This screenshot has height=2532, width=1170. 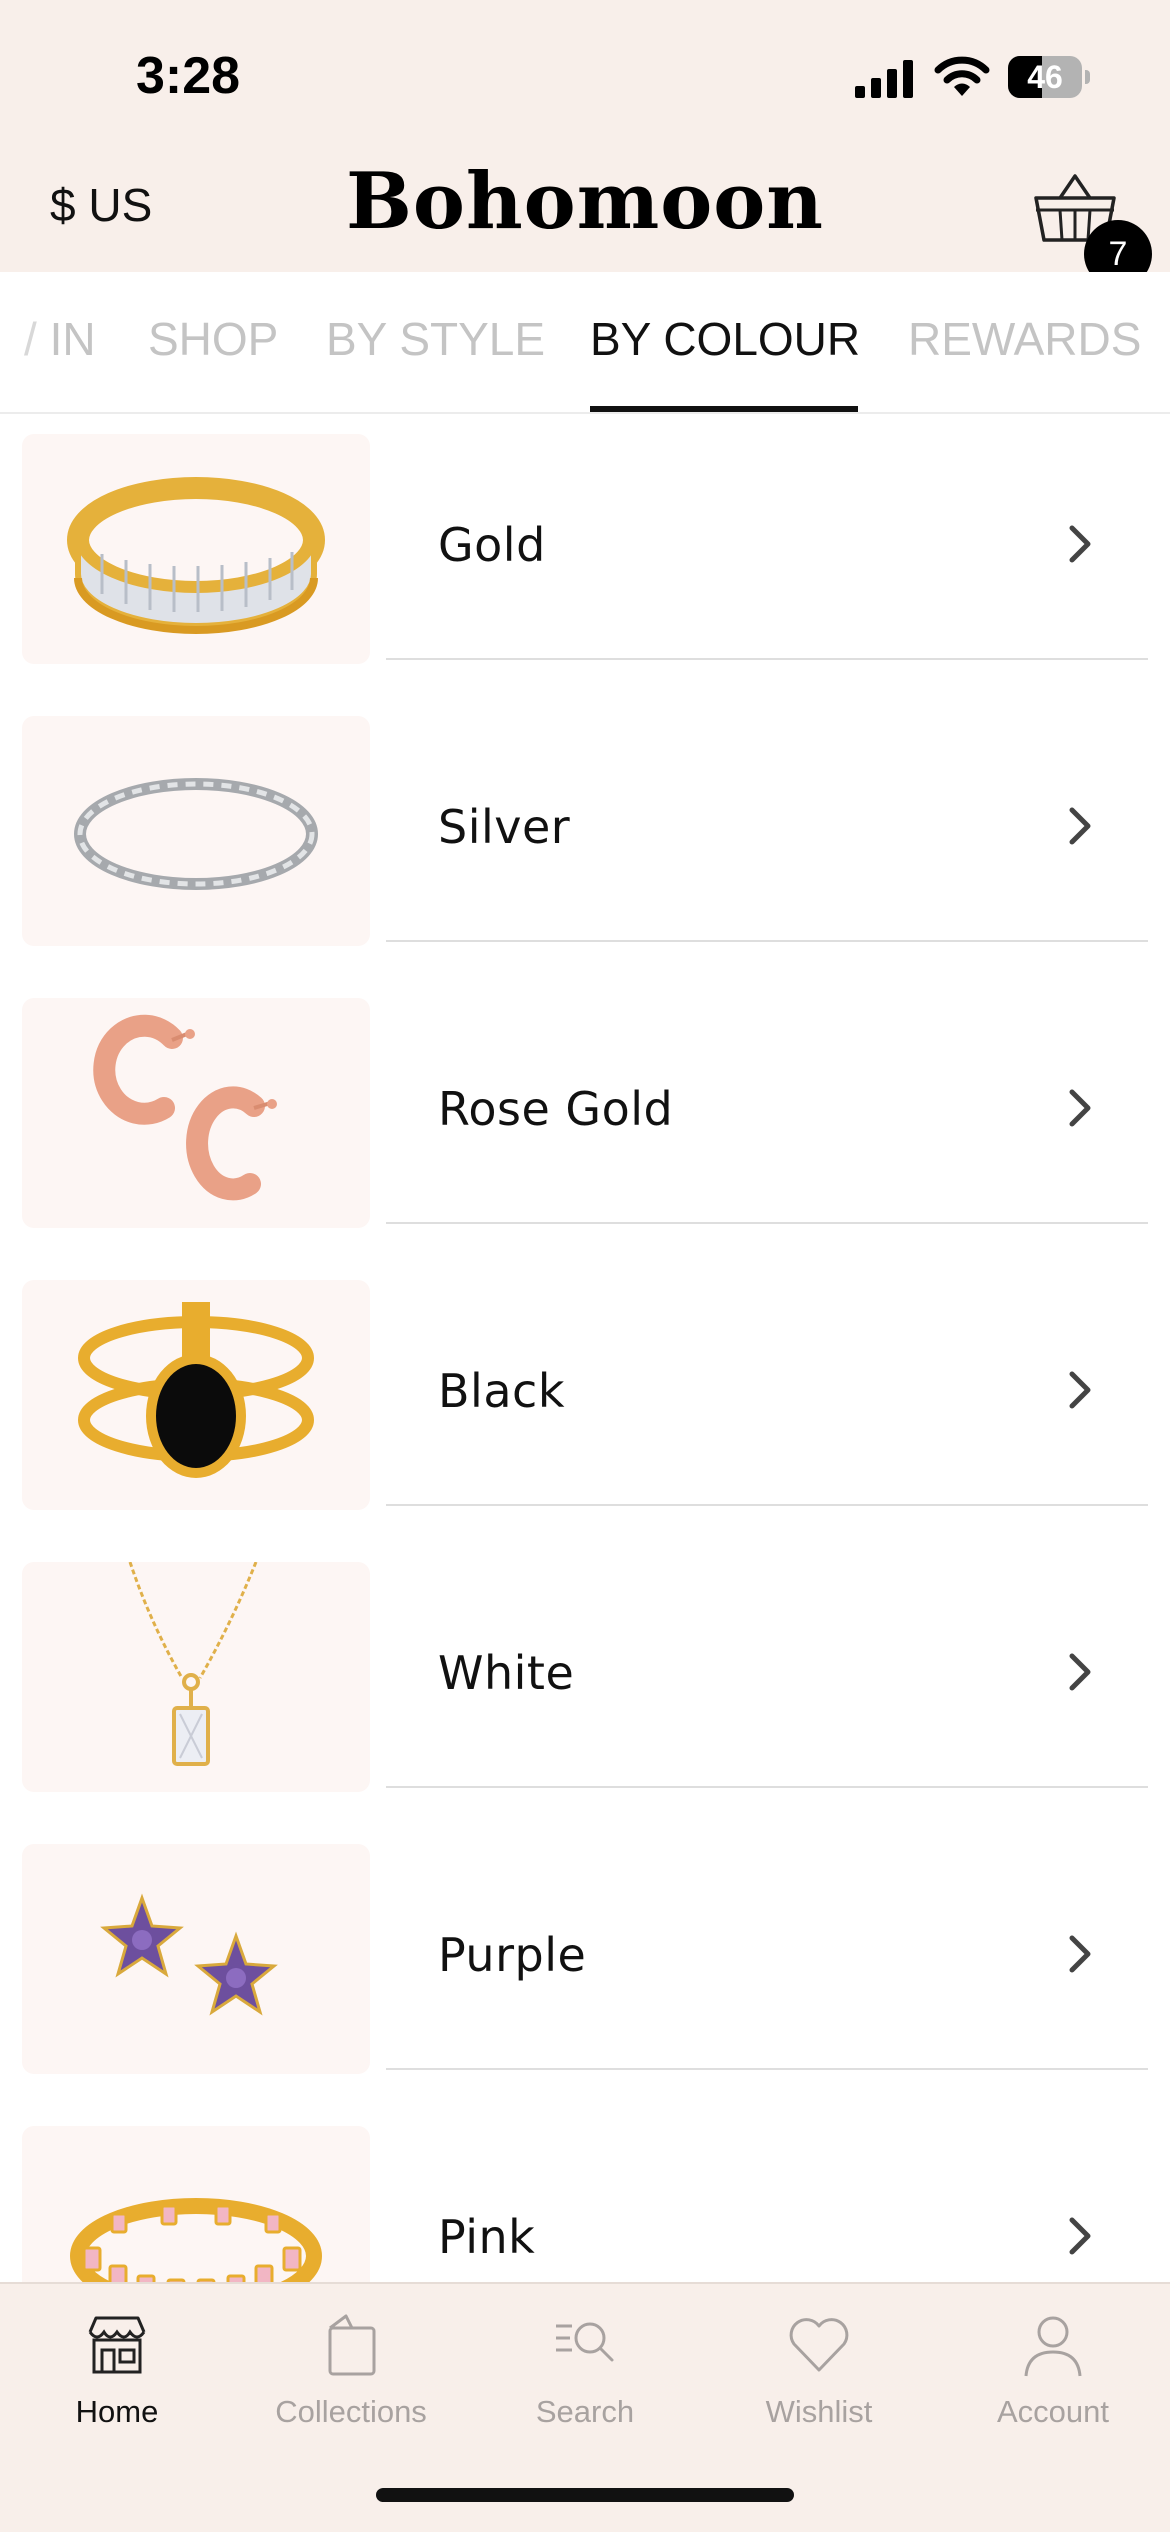 I want to click on tab-in: / IN, so click(x=60, y=339).